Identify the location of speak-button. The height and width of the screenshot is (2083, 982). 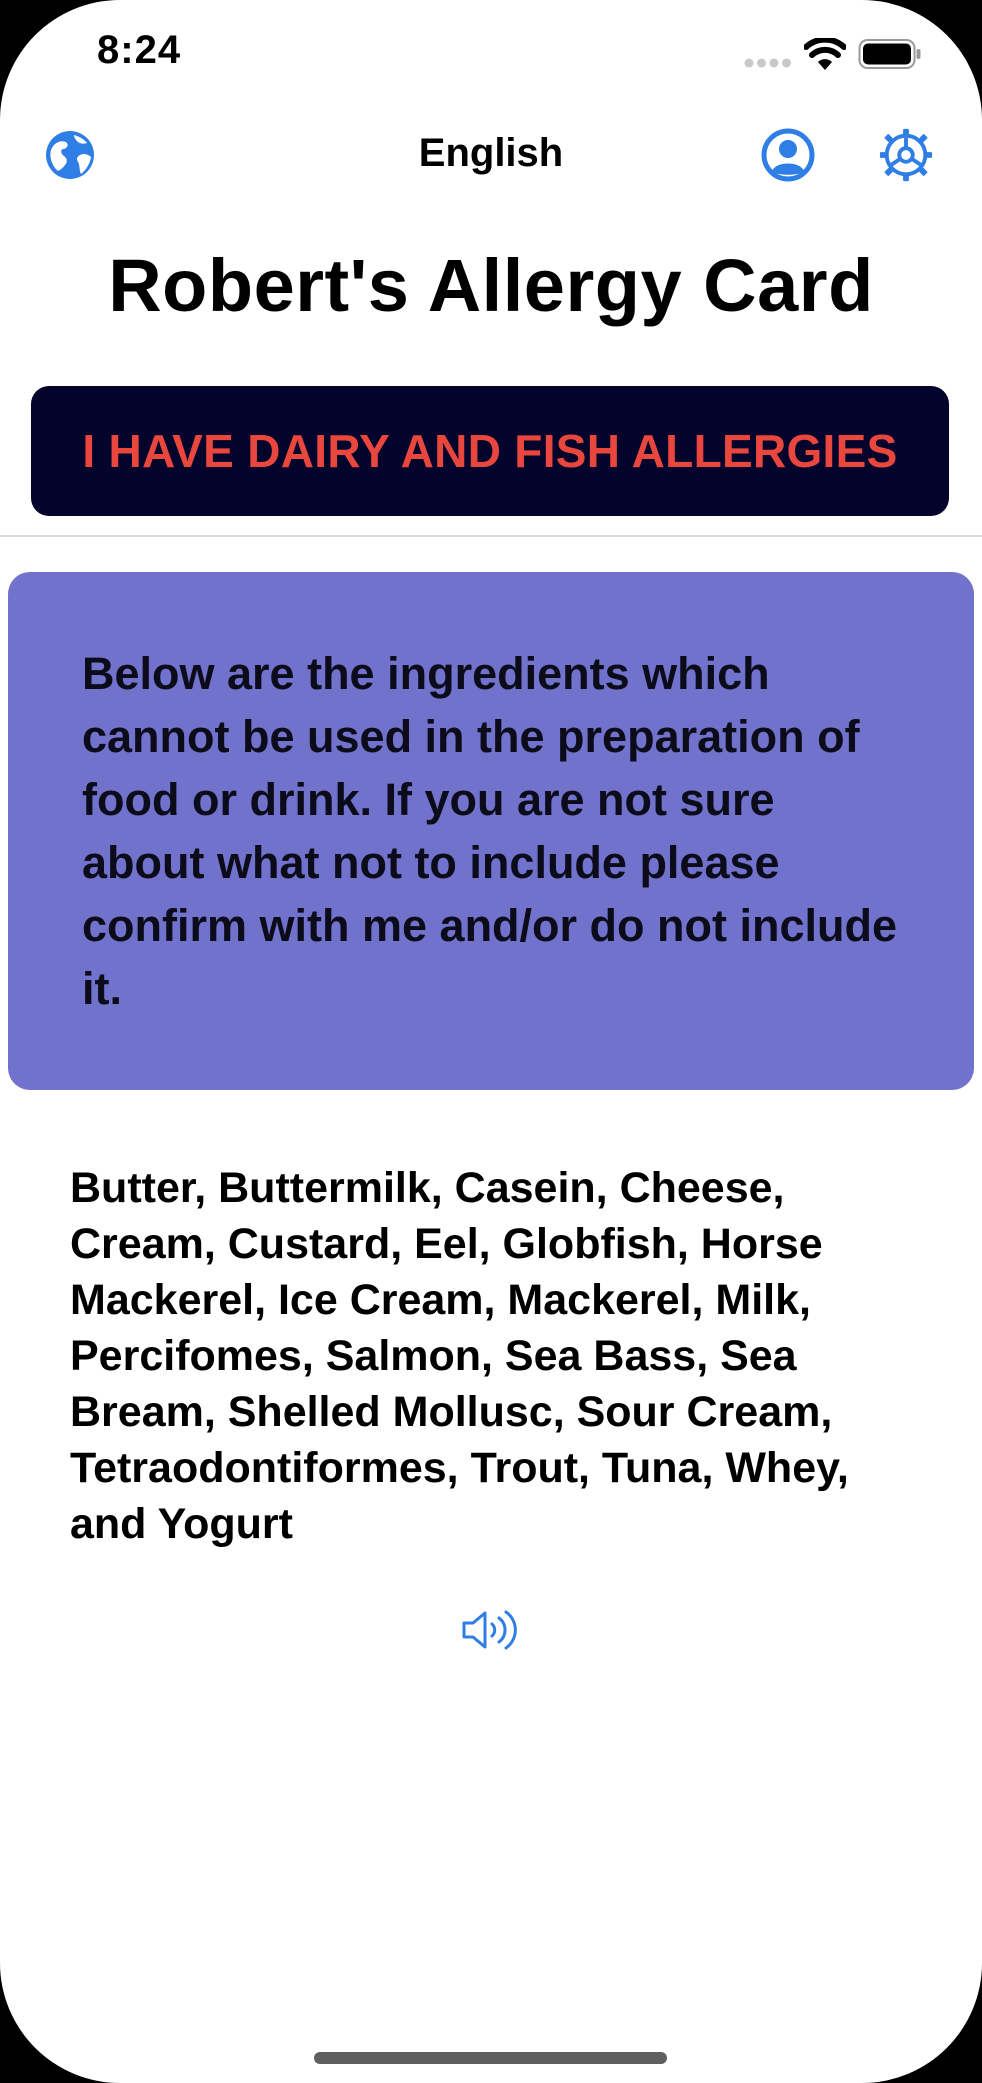
(490, 1630).